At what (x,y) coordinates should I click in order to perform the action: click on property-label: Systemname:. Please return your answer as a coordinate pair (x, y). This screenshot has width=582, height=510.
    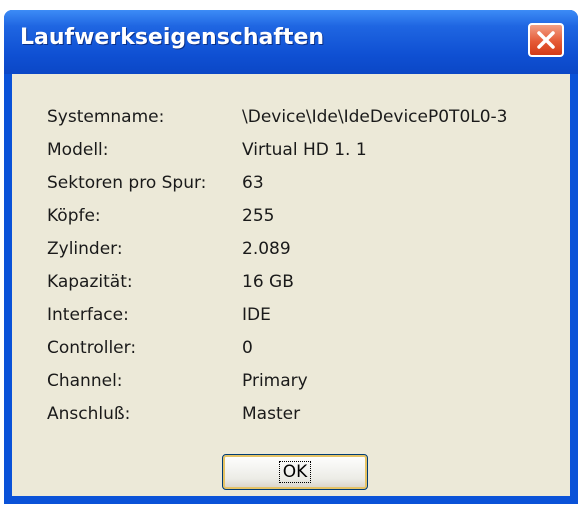
    Looking at the image, I should click on (106, 117).